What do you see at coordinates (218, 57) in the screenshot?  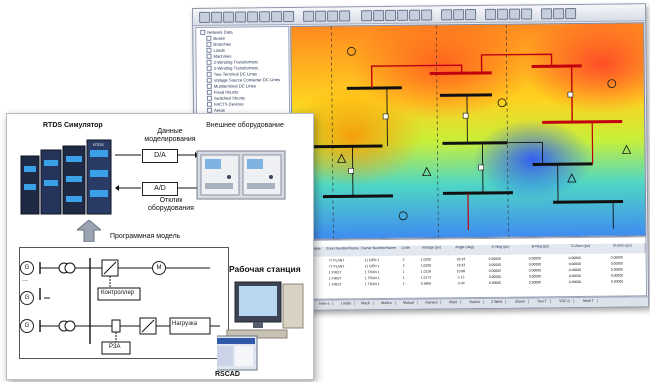 I see `tree-item: Machines` at bounding box center [218, 57].